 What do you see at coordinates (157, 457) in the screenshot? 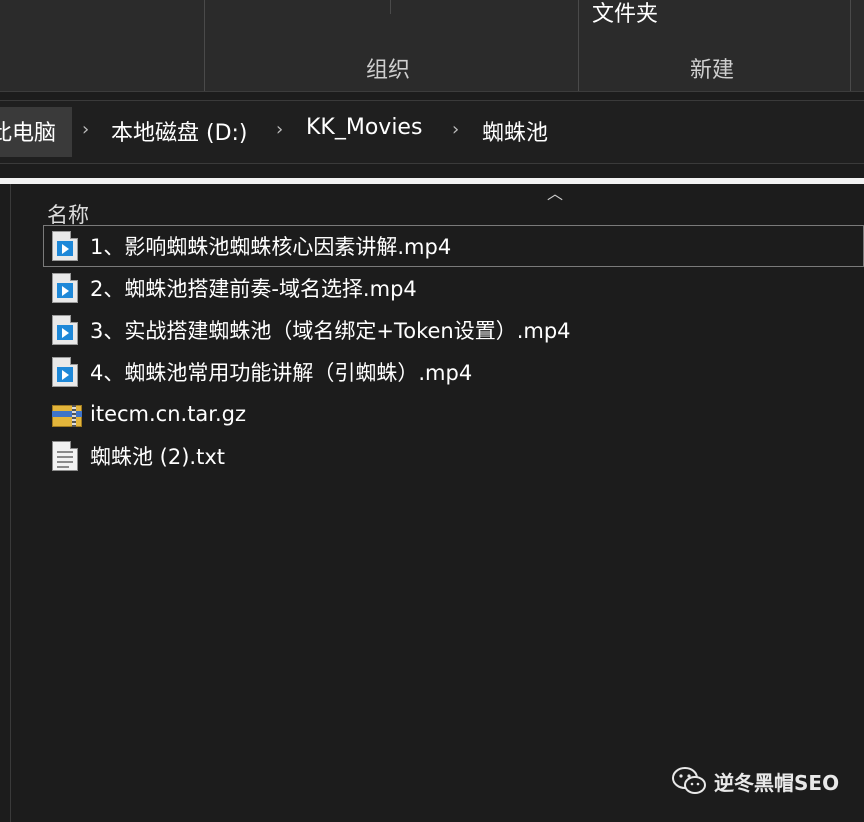
I see `file-name: 蜘蛛池 (2).txt` at bounding box center [157, 457].